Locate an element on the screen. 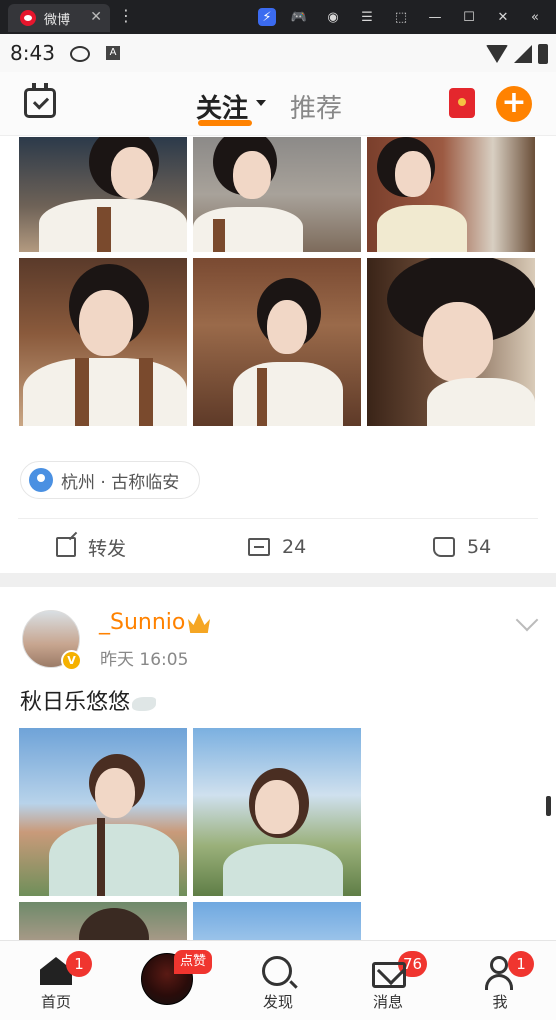 The image size is (556, 1020). minimize-icon: — is located at coordinates (435, 17).